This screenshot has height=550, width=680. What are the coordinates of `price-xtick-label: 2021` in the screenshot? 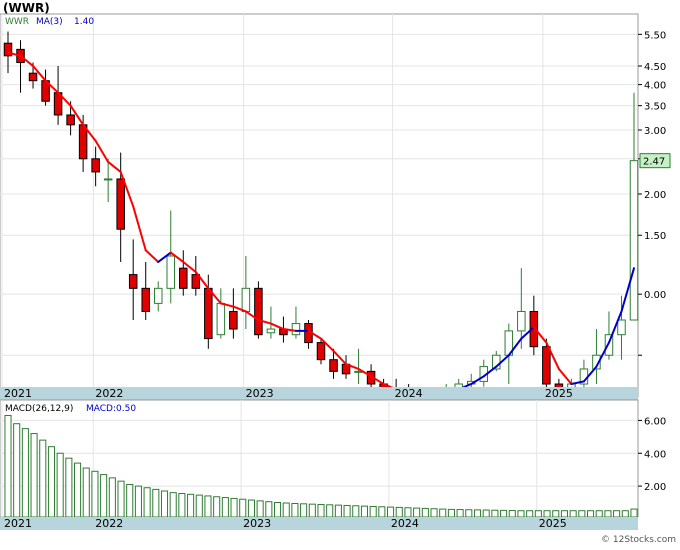 It's located at (18, 393).